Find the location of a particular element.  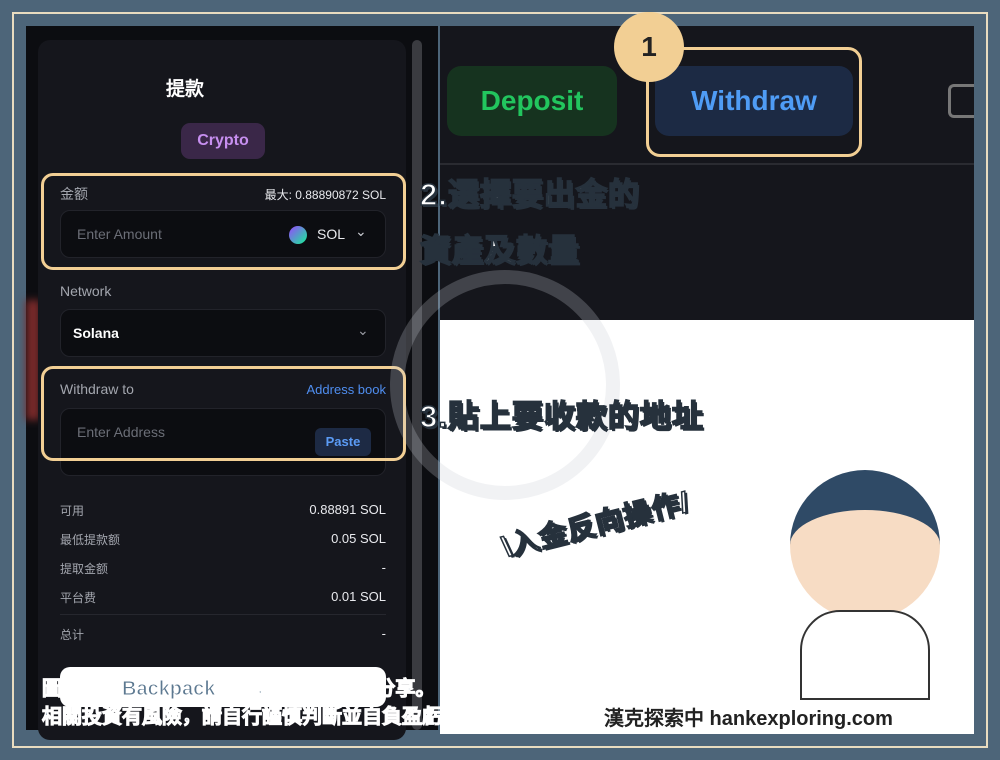

summary-value: 0.01 SOL is located at coordinates (358, 596).